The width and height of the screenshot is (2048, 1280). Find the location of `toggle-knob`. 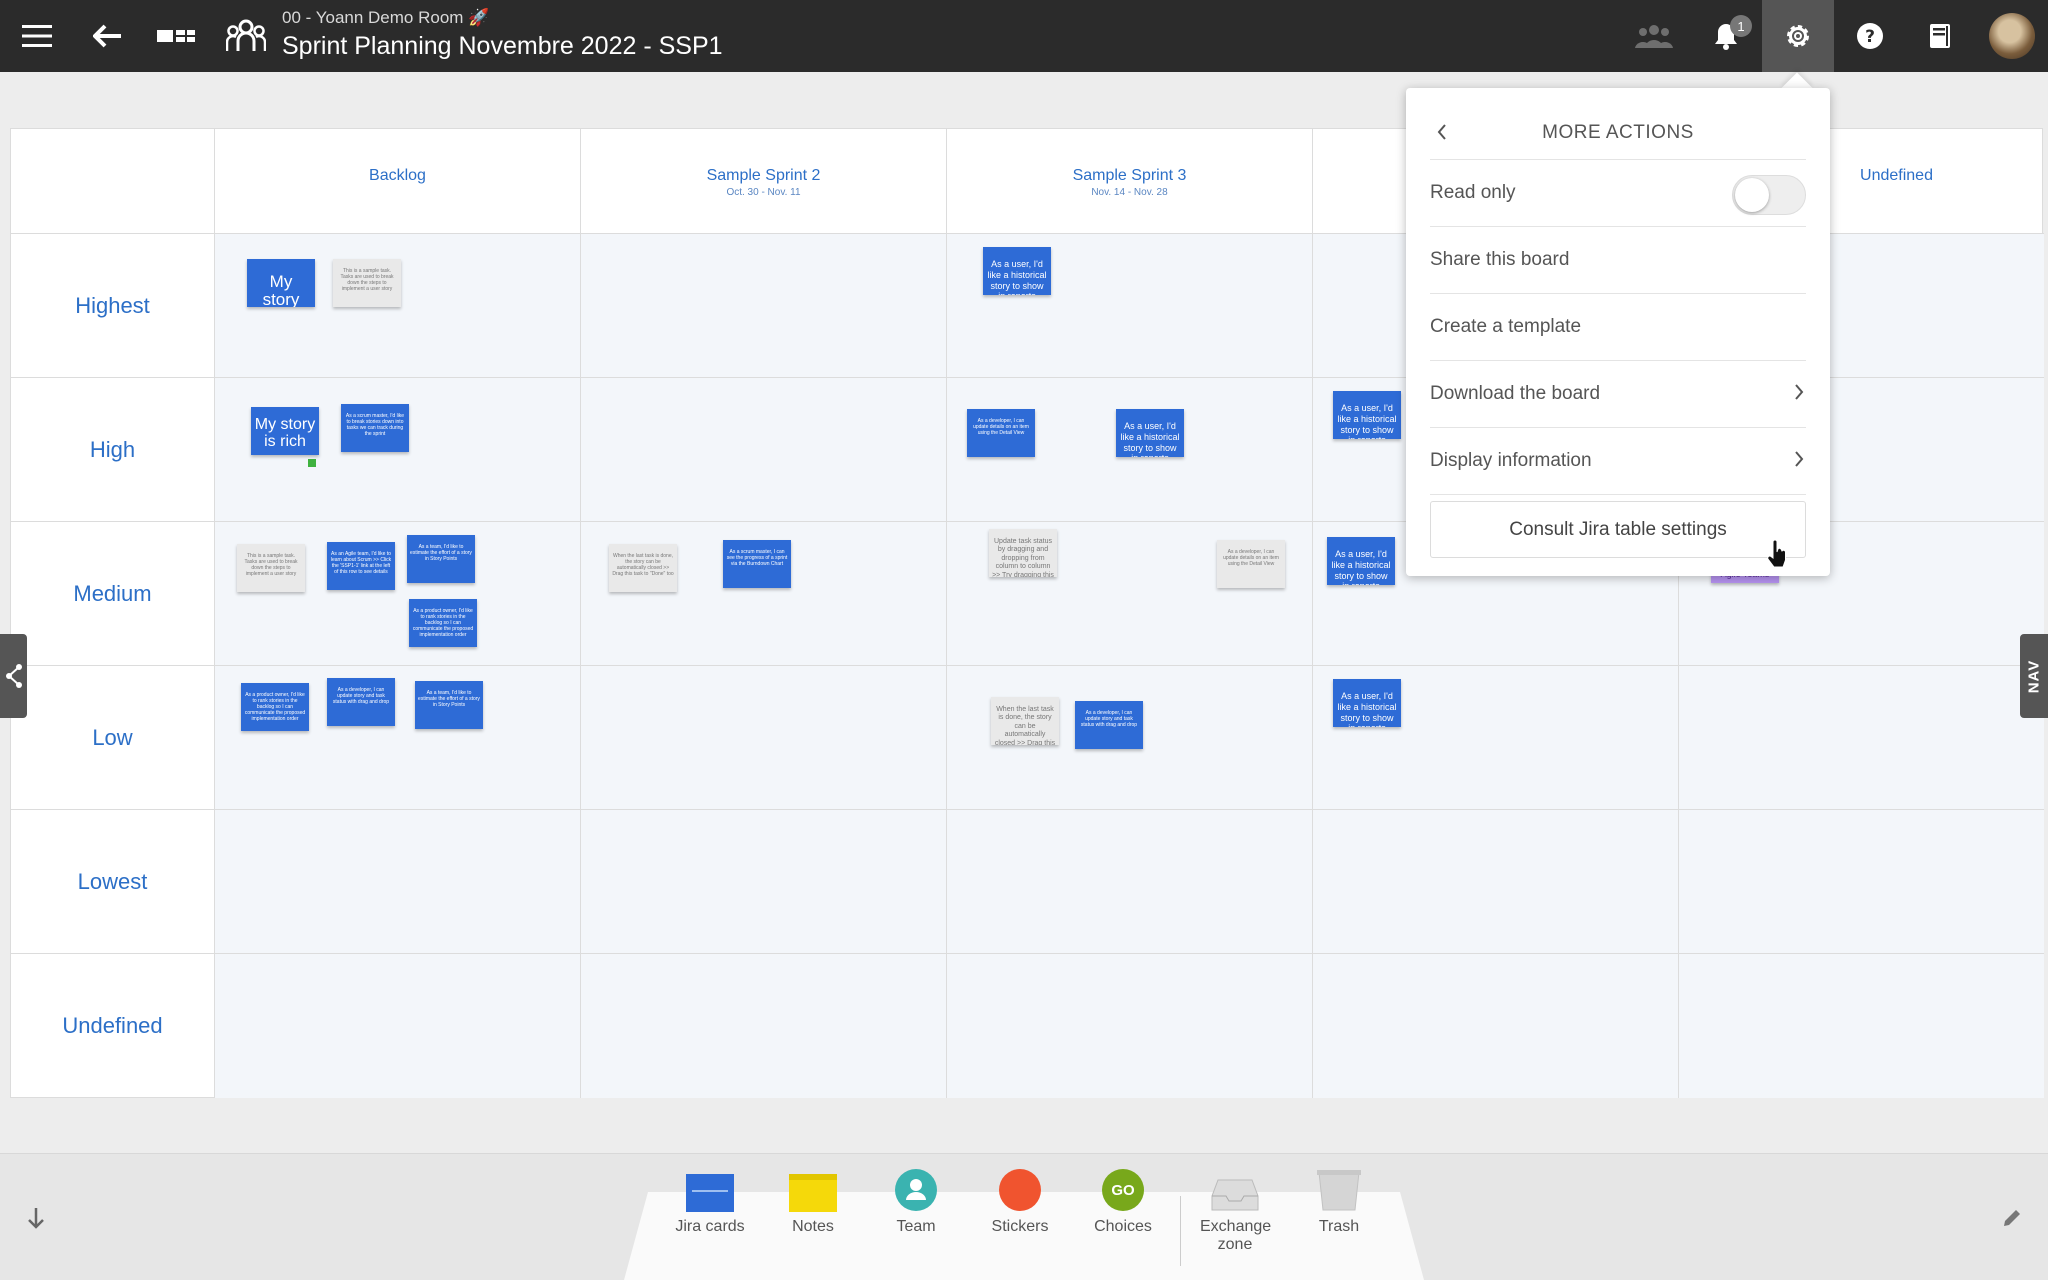

toggle-knob is located at coordinates (1752, 195).